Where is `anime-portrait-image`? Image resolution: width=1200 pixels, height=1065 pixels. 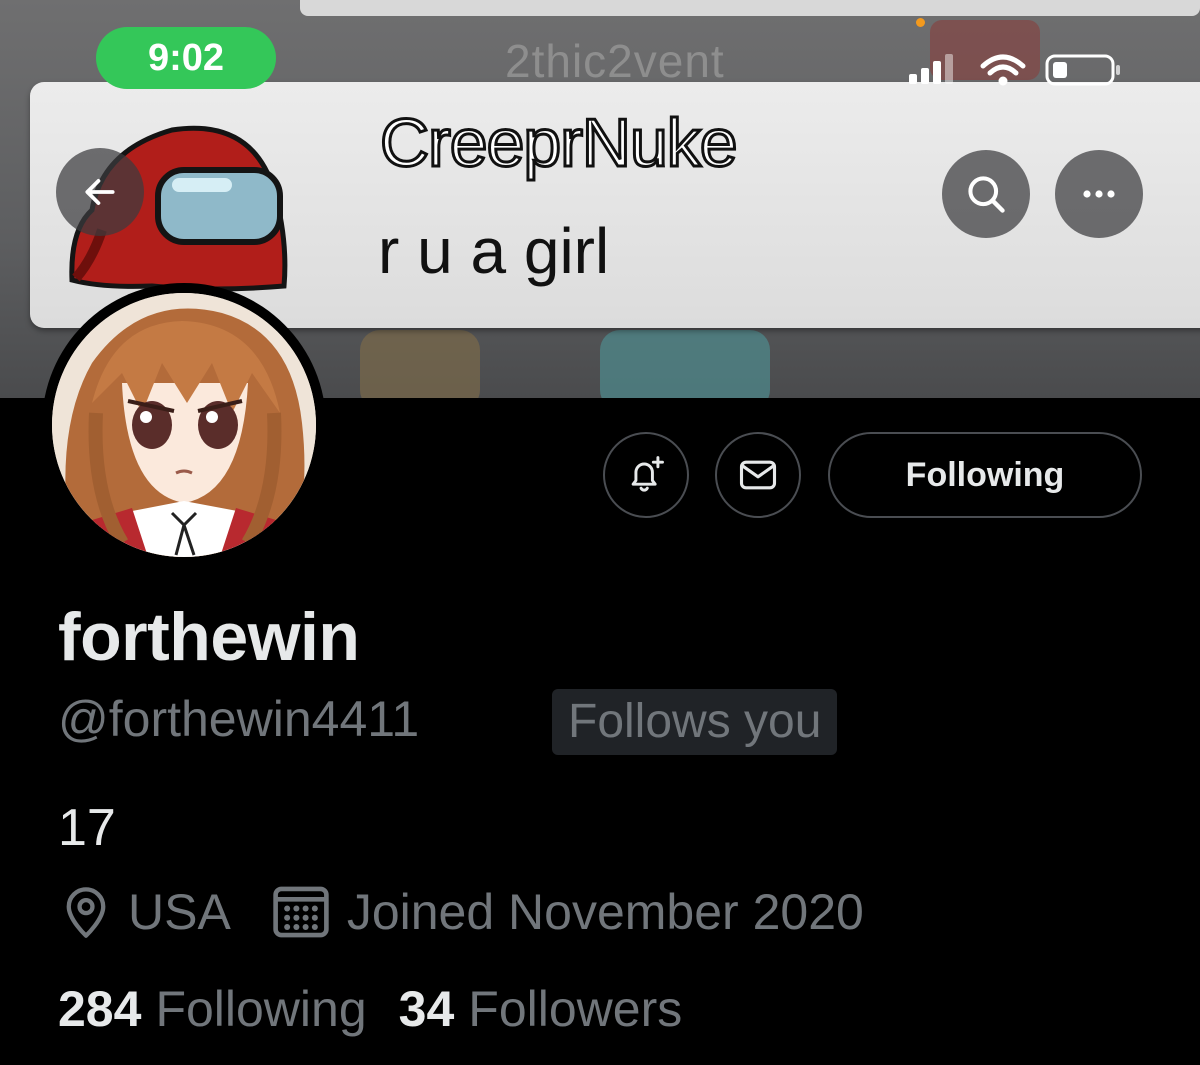
anime-portrait-image is located at coordinates (184, 425).